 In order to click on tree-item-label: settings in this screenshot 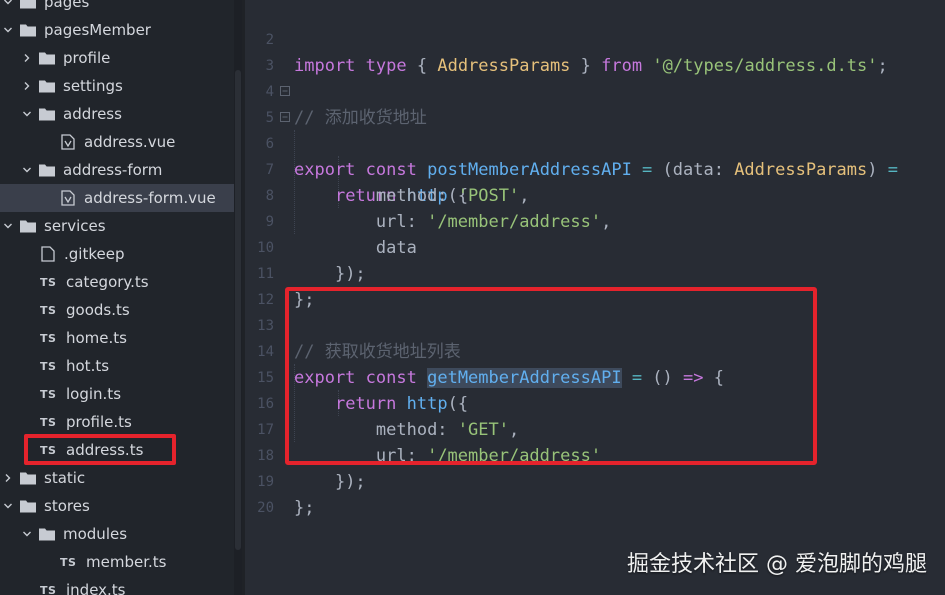, I will do `click(93, 86)`.